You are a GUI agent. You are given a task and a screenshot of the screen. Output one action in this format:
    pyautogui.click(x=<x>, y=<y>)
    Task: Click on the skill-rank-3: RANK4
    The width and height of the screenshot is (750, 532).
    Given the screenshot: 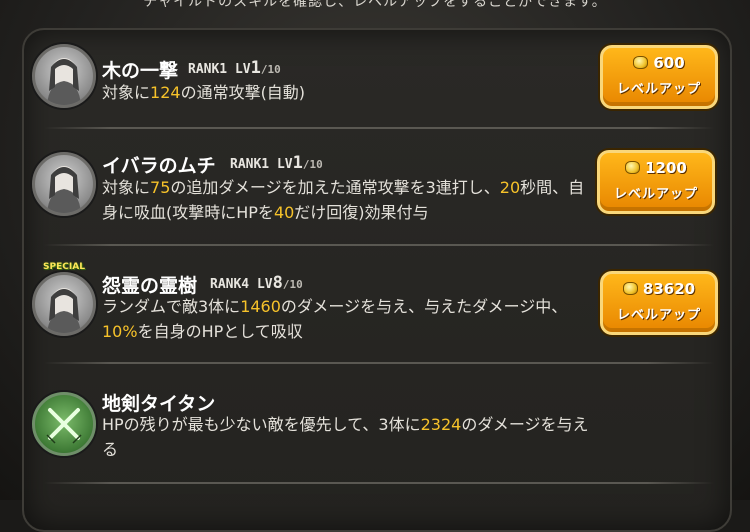 What is the action you would take?
    pyautogui.click(x=230, y=284)
    